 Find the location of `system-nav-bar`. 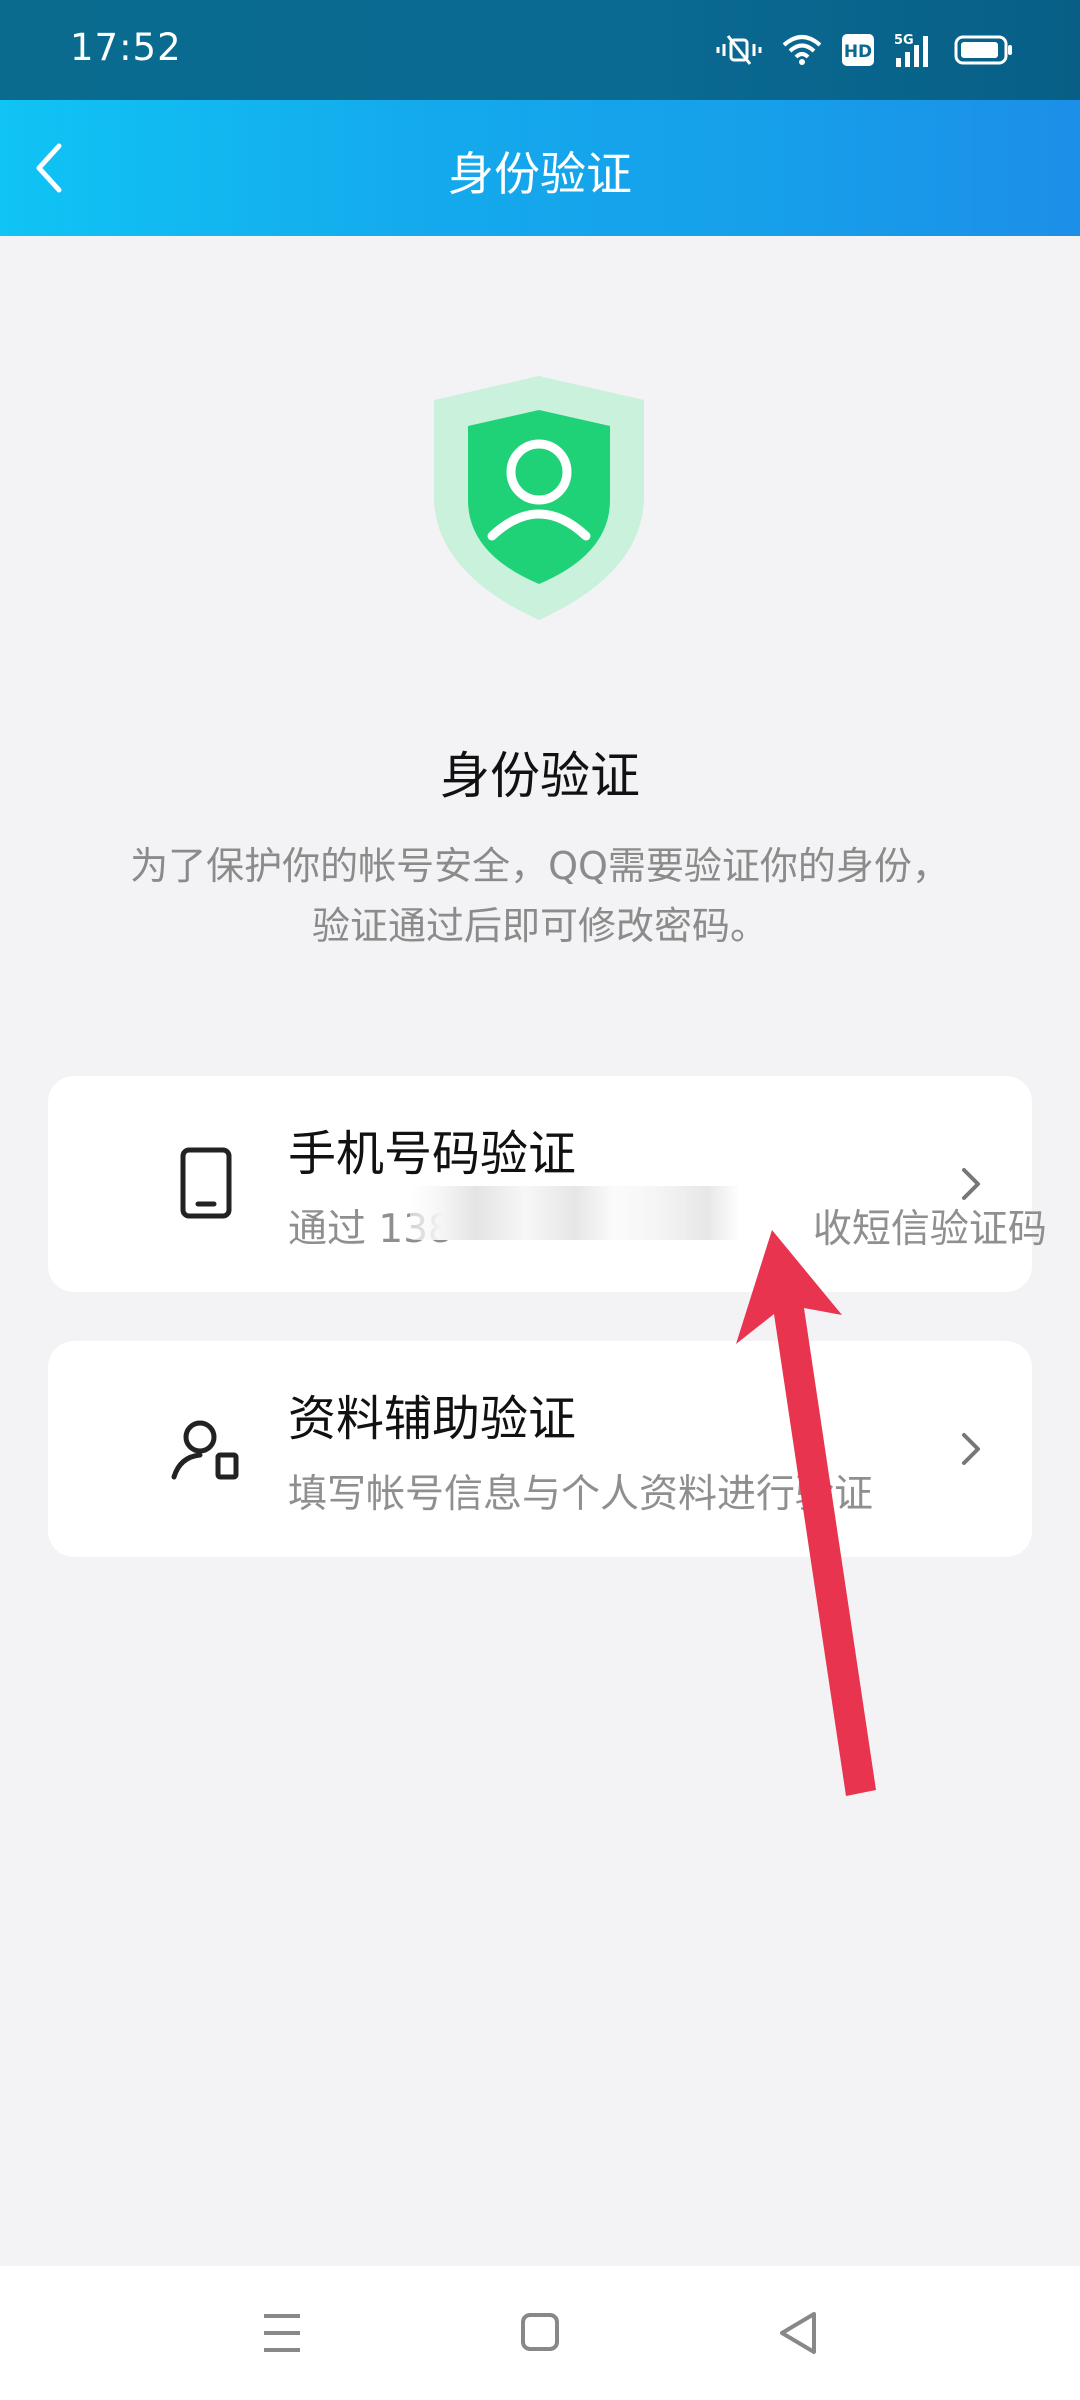

system-nav-bar is located at coordinates (540, 2333).